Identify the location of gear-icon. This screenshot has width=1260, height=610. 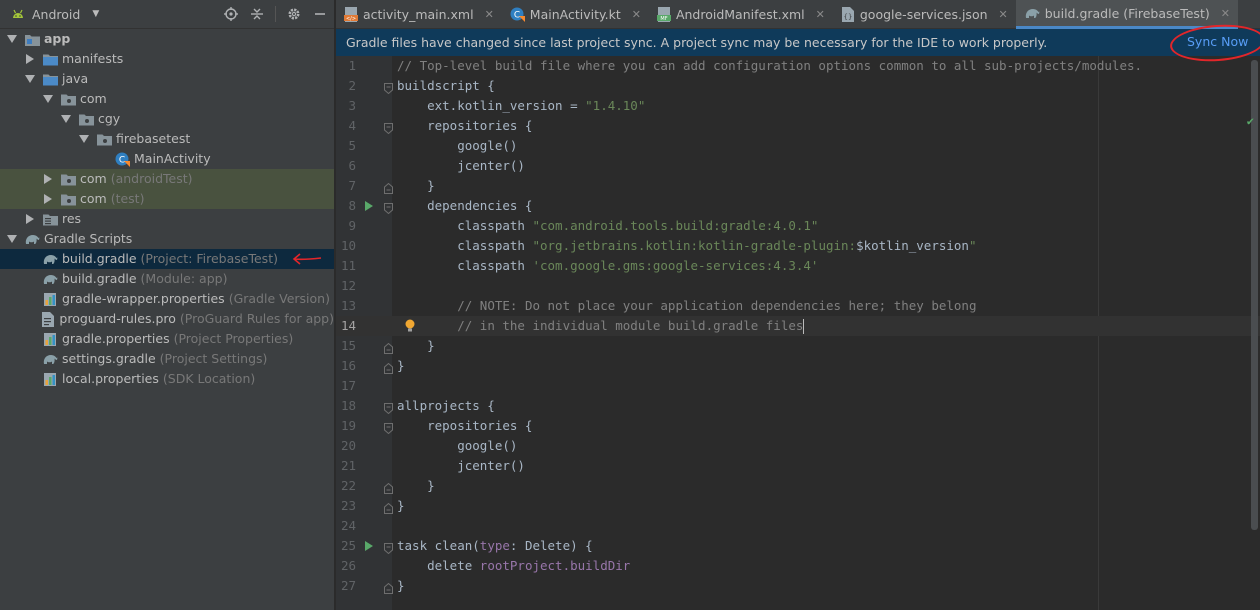
(294, 14).